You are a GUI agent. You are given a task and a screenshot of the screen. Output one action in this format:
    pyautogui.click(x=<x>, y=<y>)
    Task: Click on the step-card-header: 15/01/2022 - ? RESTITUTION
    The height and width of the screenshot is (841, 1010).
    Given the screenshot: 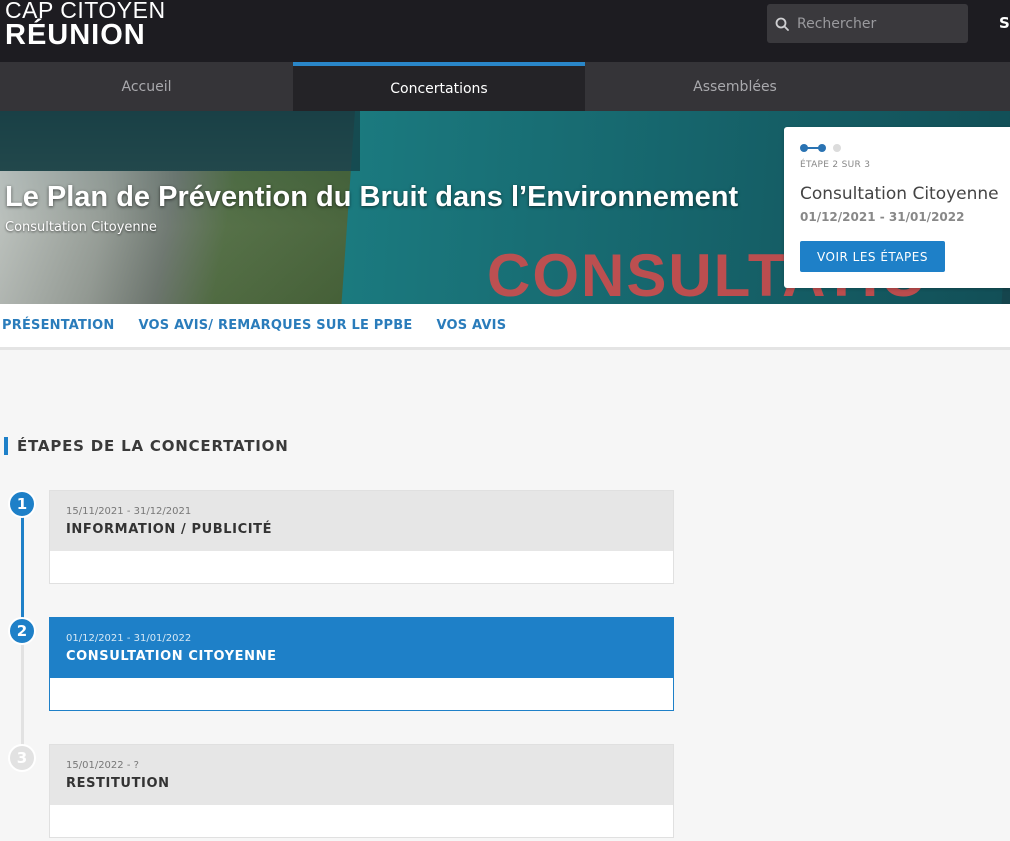 What is the action you would take?
    pyautogui.click(x=361, y=775)
    